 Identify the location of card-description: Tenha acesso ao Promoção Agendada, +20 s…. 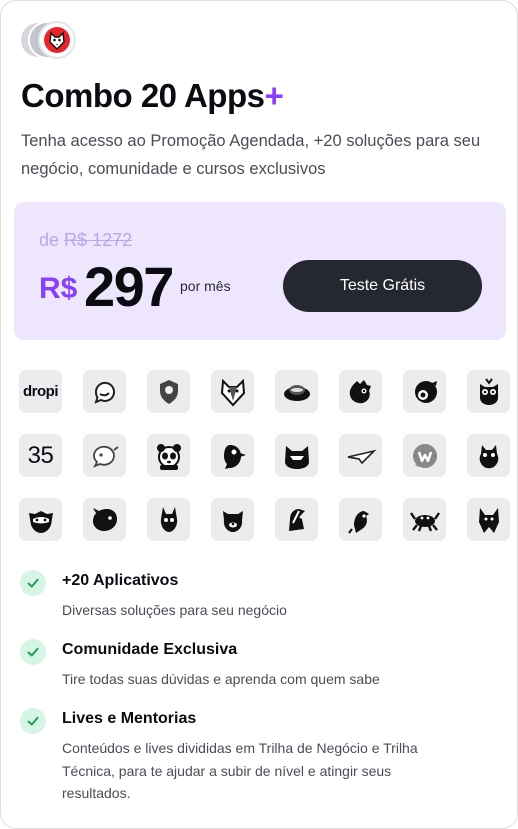
(251, 155).